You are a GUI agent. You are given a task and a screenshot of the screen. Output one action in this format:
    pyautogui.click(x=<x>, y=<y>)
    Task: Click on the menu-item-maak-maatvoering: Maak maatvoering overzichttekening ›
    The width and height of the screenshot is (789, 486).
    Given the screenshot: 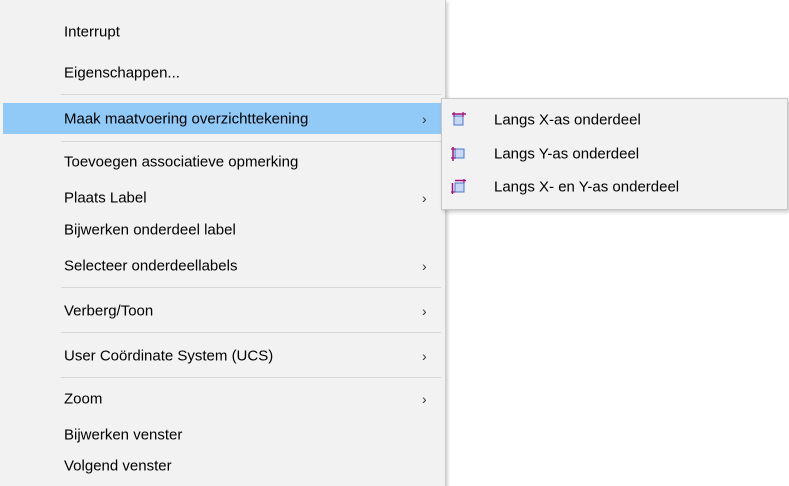 What is the action you would take?
    pyautogui.click(x=222, y=118)
    